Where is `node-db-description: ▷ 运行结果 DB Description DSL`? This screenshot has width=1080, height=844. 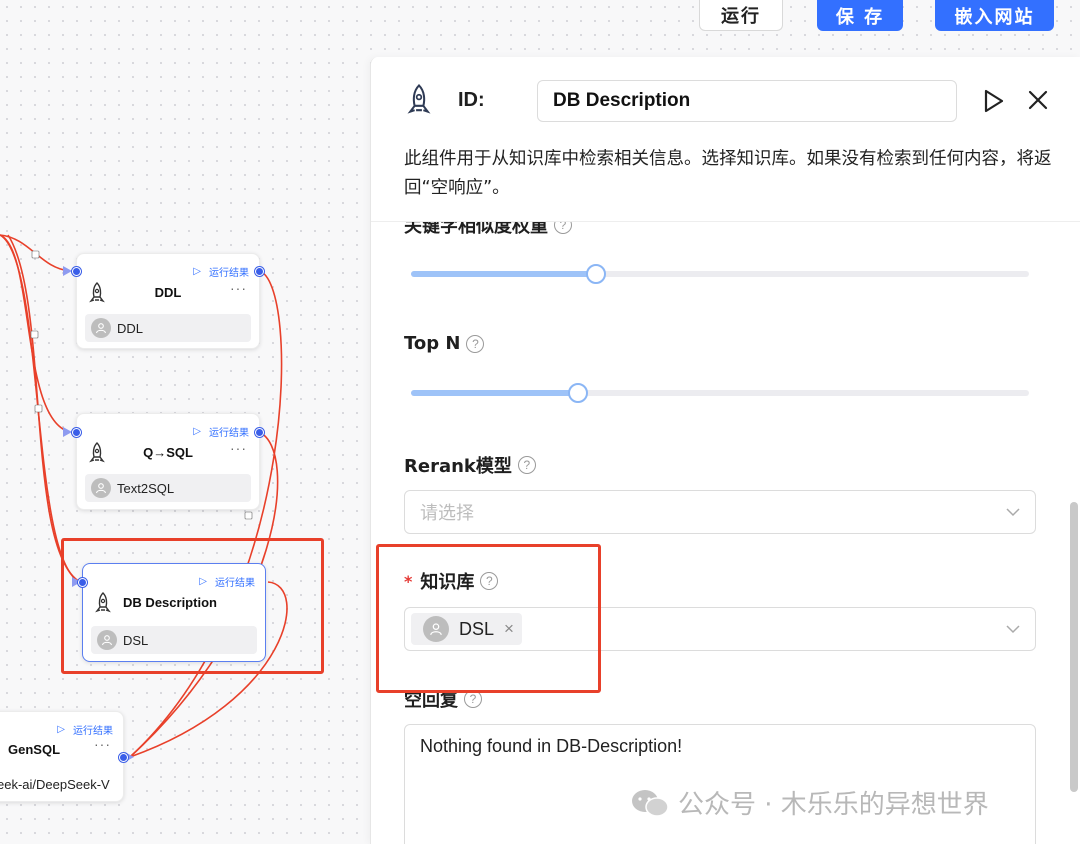
node-db-description: ▷ 运行结果 DB Description DSL is located at coordinates (172, 612).